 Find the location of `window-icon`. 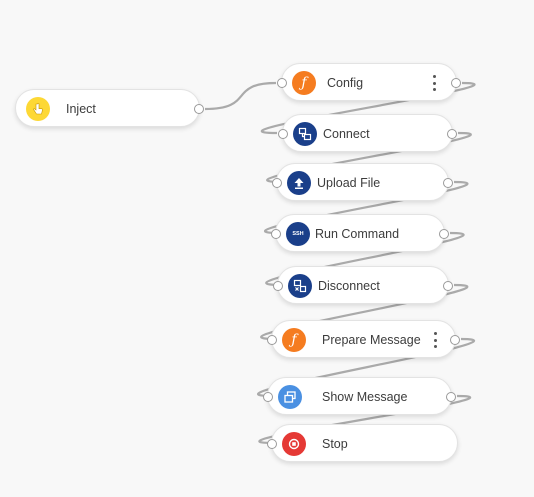

window-icon is located at coordinates (290, 397).